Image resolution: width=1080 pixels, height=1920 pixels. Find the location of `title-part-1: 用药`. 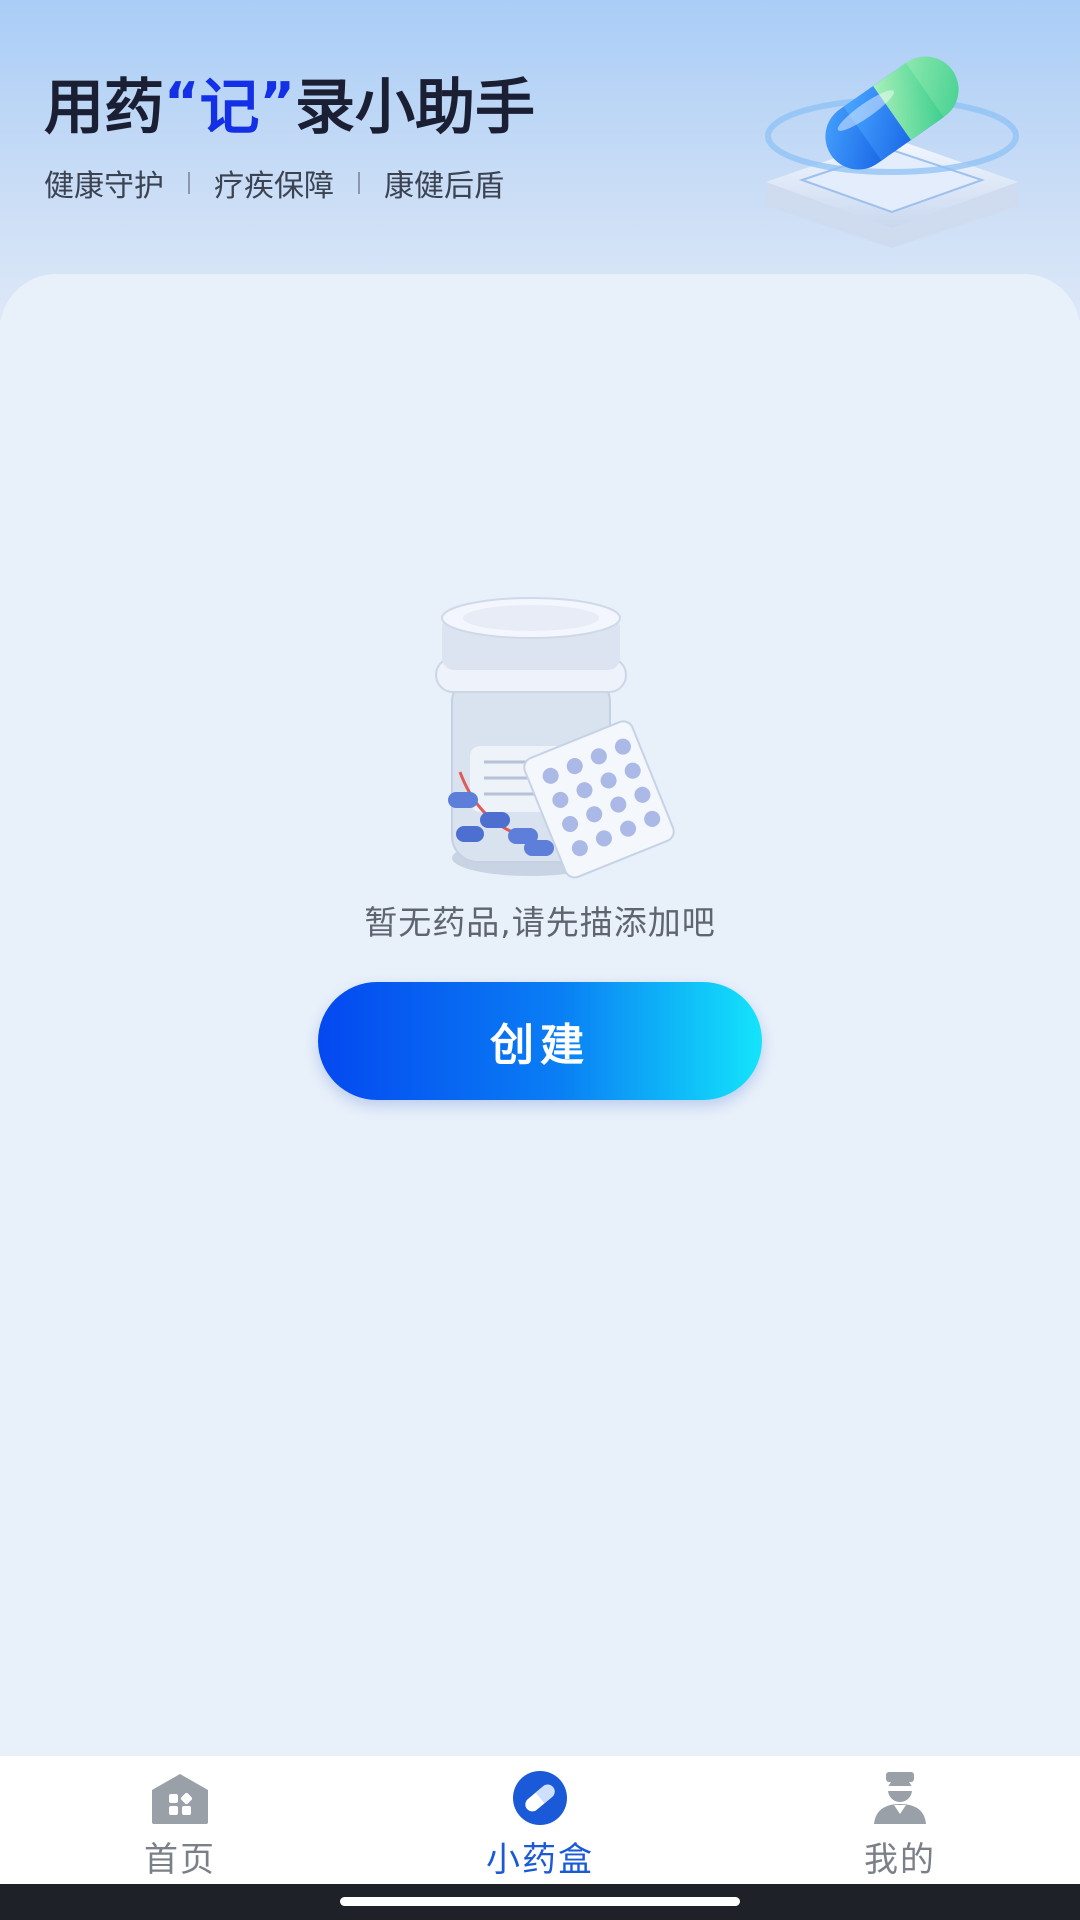

title-part-1: 用药 is located at coordinates (104, 107).